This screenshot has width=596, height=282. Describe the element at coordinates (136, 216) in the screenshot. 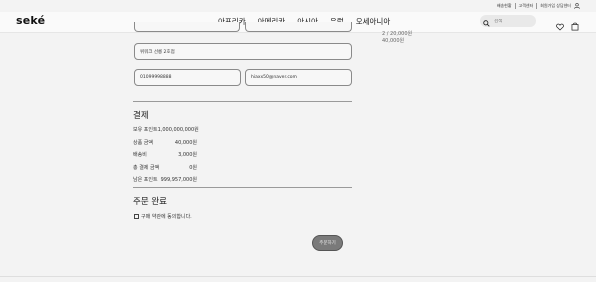

I see `checkbox-icon` at that location.